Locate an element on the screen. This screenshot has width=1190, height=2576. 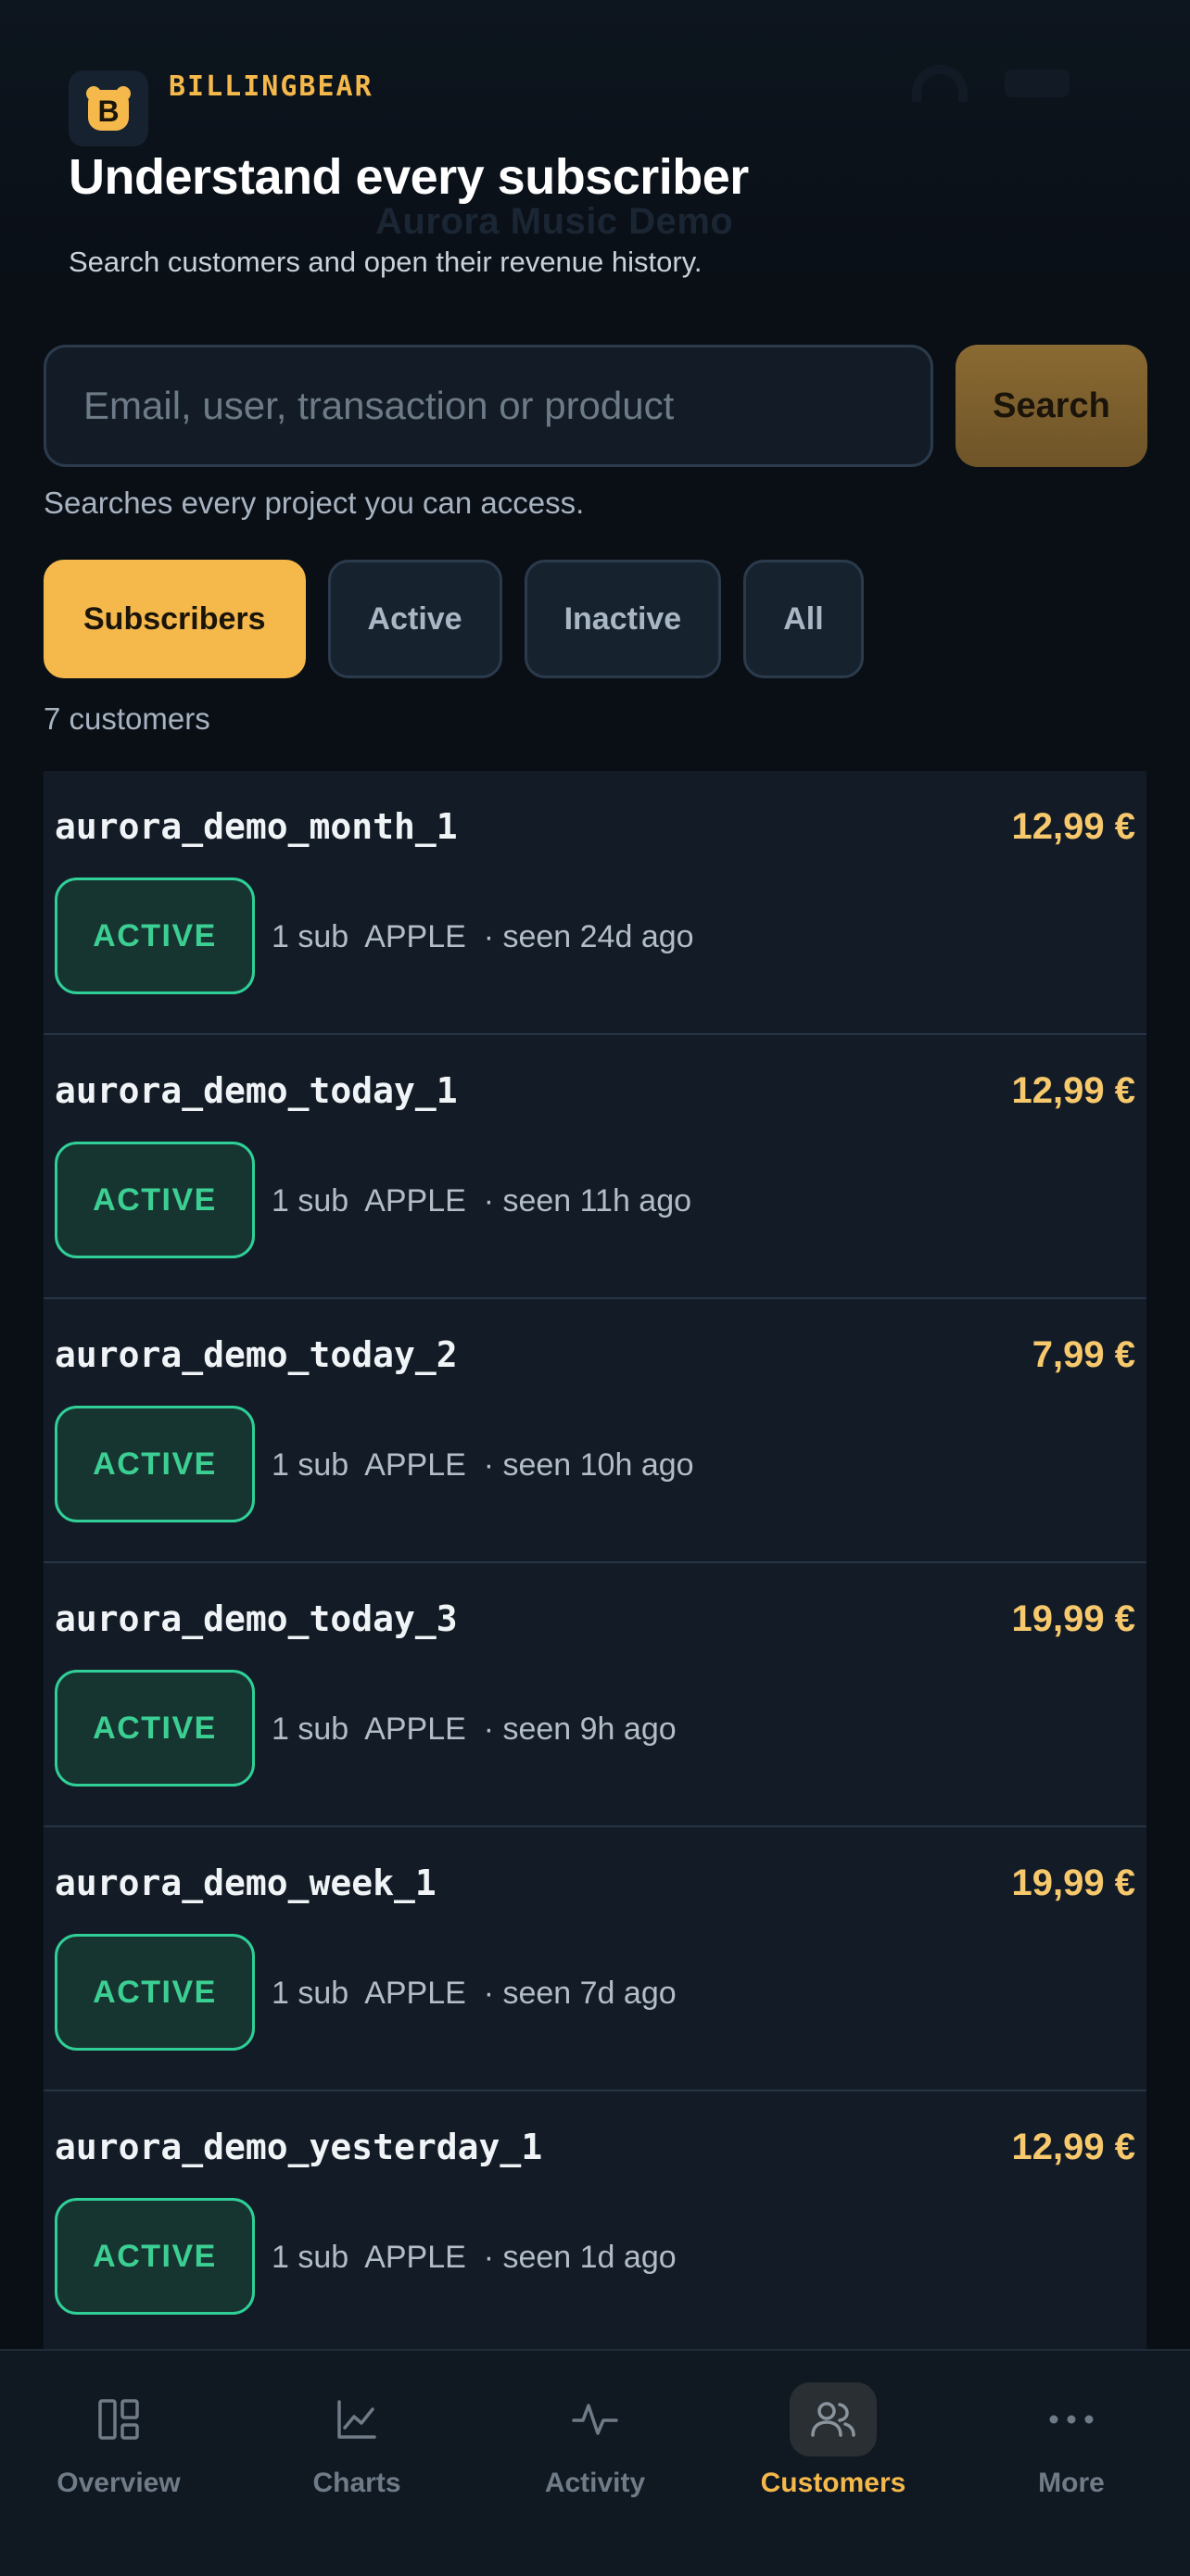
filter-inactive: Inactive is located at coordinates (623, 619).